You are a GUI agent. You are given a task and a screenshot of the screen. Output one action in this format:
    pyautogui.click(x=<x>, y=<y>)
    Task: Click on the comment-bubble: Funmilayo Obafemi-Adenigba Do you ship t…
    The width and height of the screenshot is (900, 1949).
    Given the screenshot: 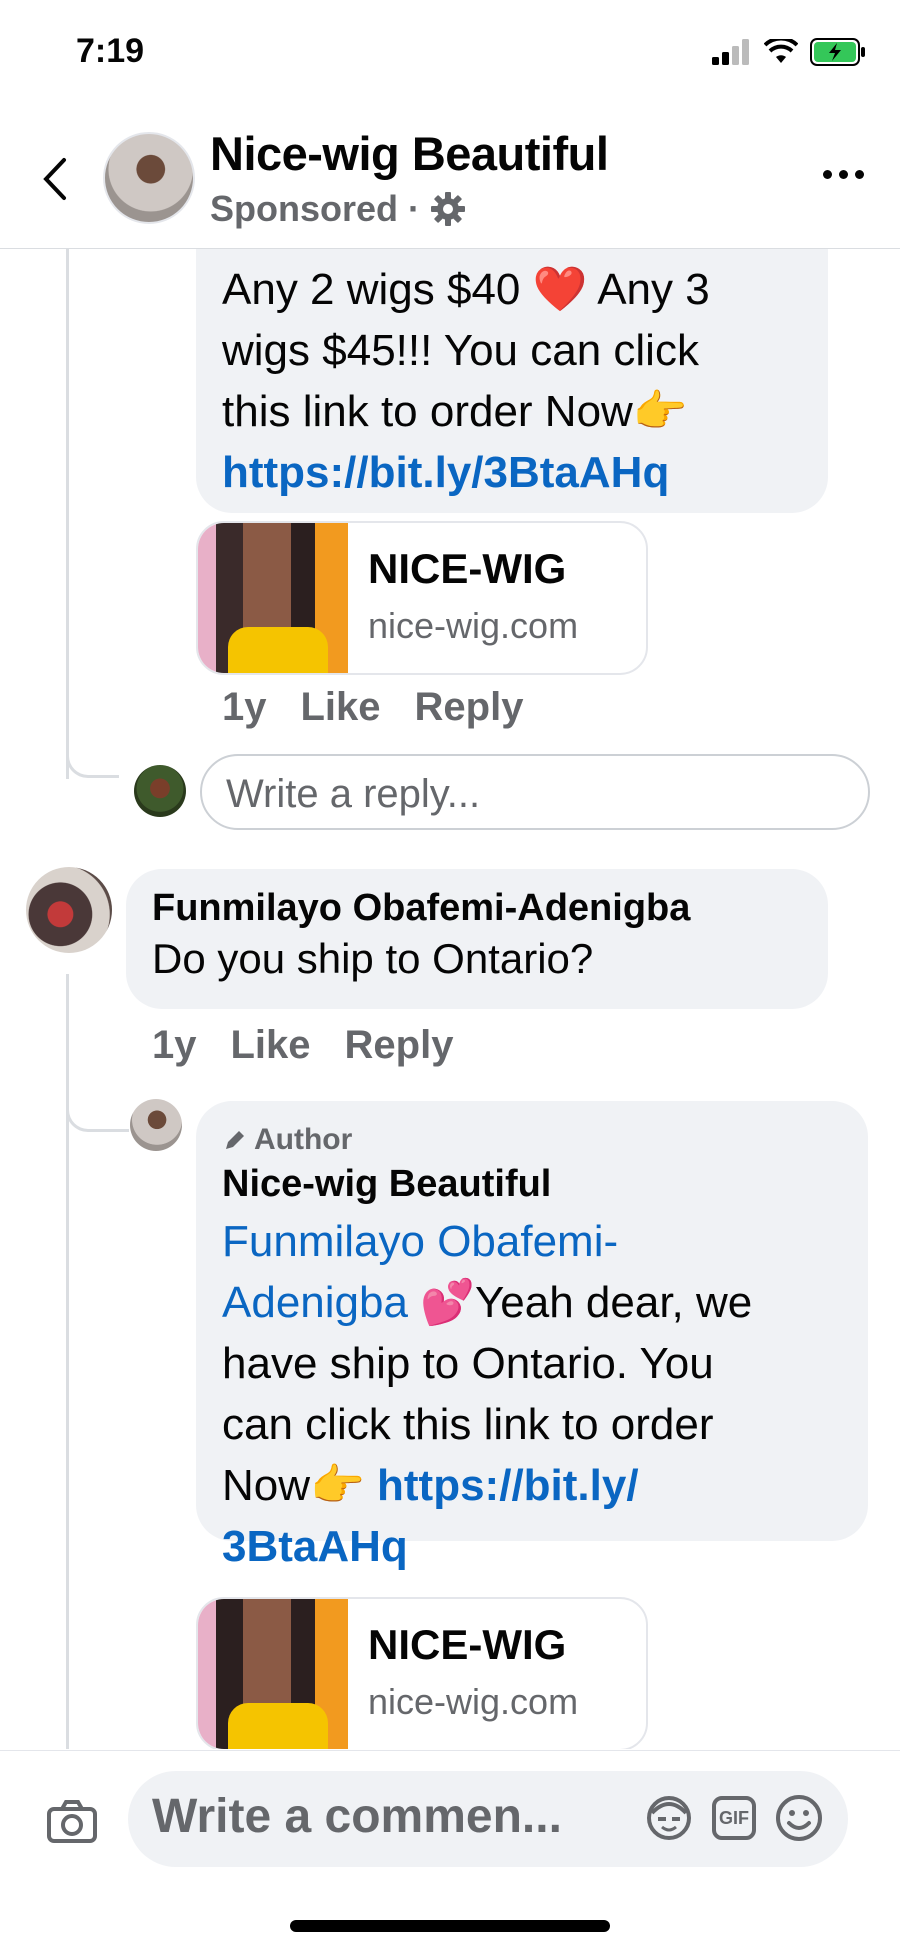 What is the action you would take?
    pyautogui.click(x=477, y=939)
    